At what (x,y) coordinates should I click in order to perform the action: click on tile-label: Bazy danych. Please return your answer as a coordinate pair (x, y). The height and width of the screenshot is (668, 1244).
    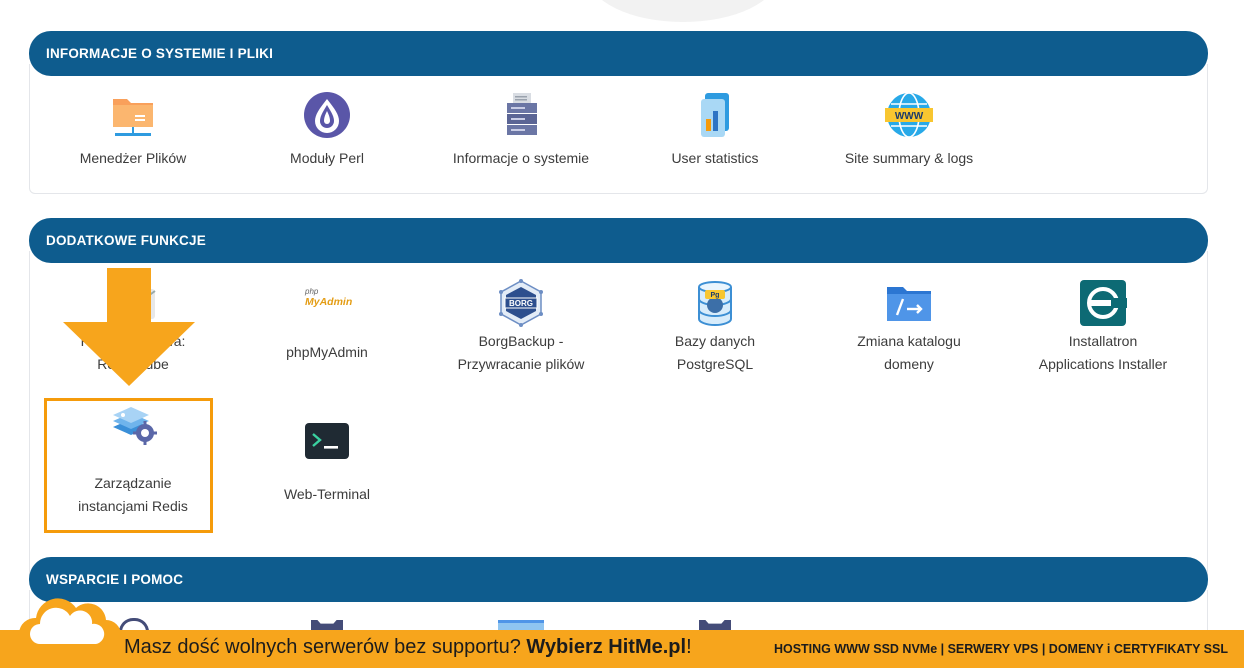
    Looking at the image, I should click on (715, 341).